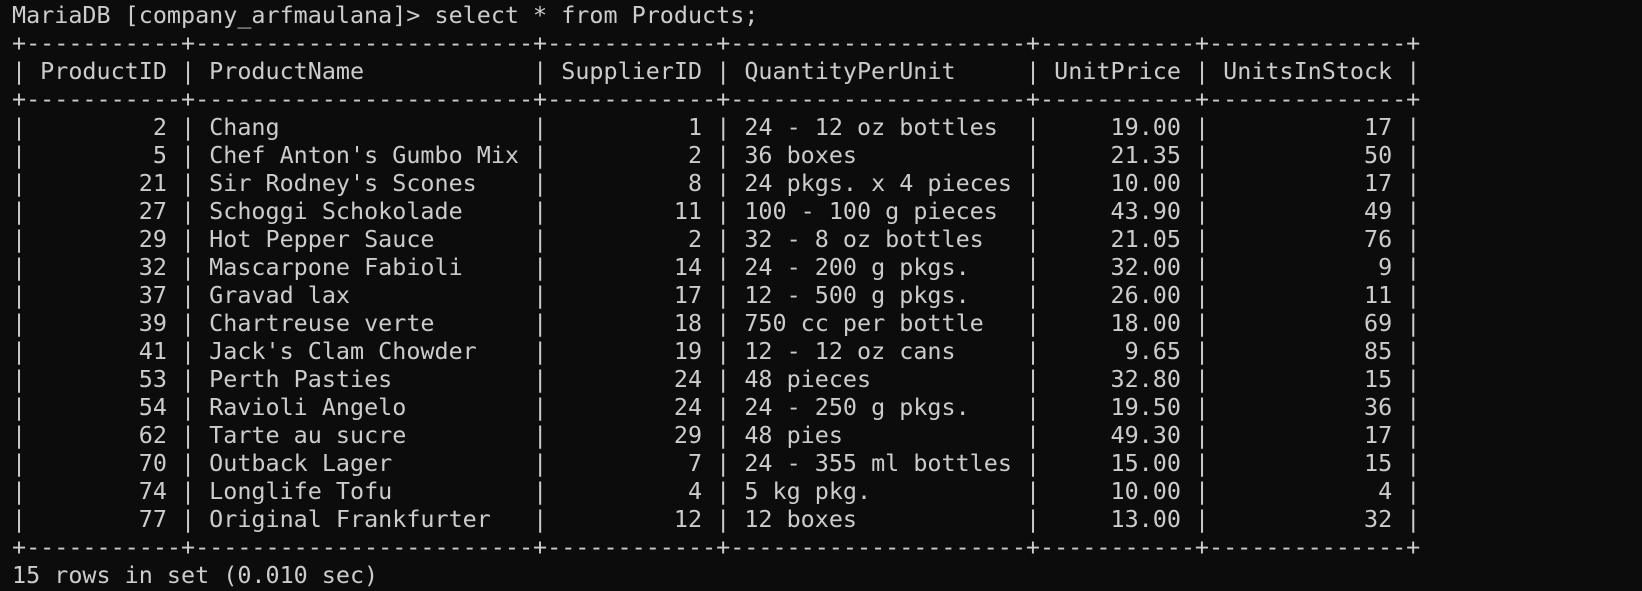 This screenshot has height=591, width=1642. I want to click on table-cell: 19.50, so click(1145, 407).